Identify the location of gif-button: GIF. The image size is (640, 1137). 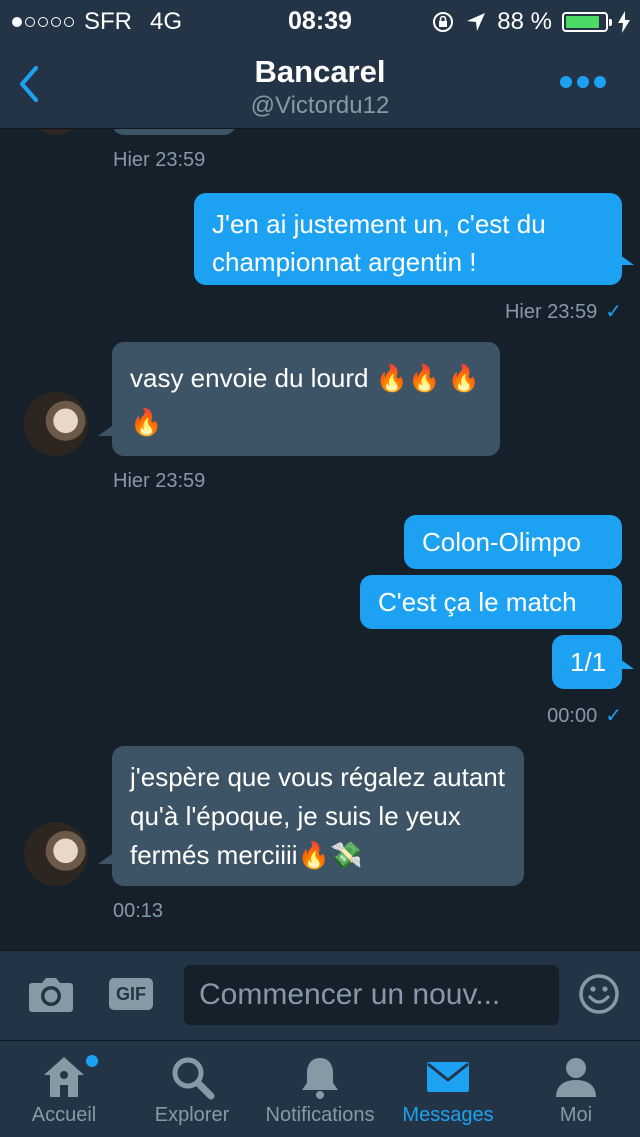
(131, 994).